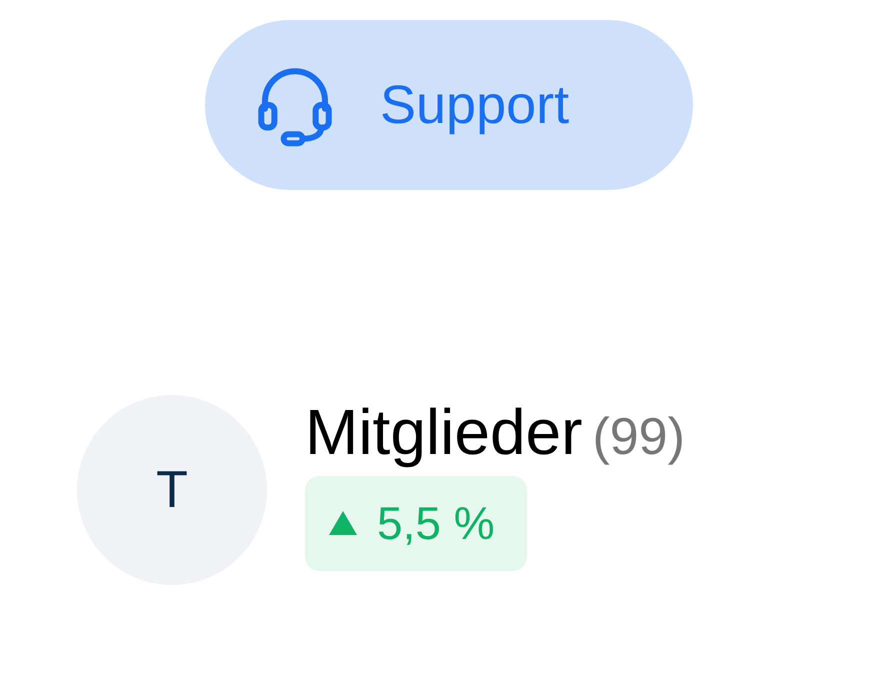 This screenshot has height=686, width=874. What do you see at coordinates (638, 436) in the screenshot?
I see `member-count: (99)` at bounding box center [638, 436].